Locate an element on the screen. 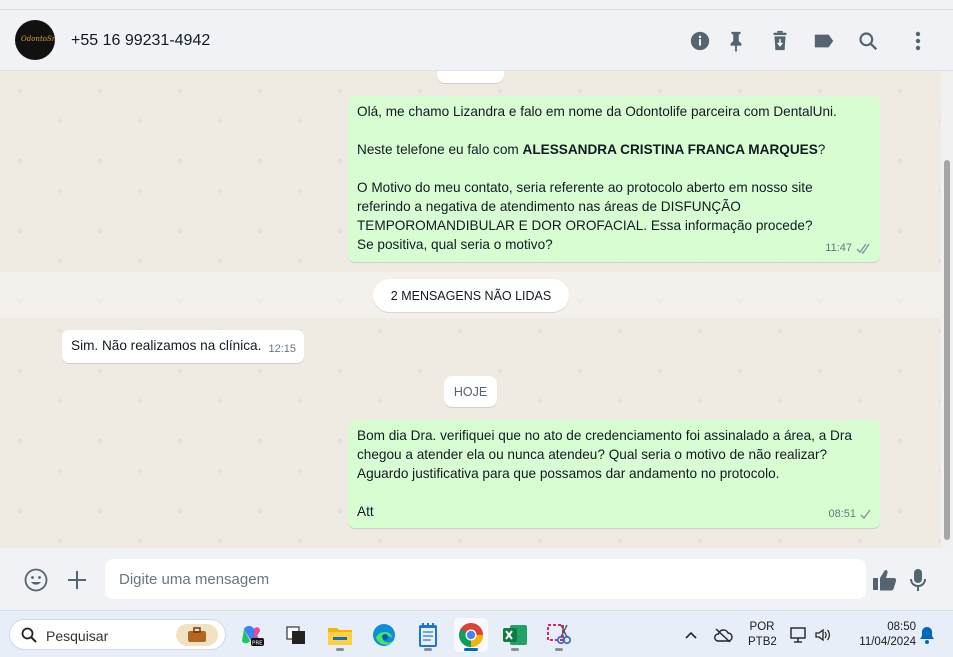 The height and width of the screenshot is (657, 953). copilot-icon: PRE is located at coordinates (252, 635).